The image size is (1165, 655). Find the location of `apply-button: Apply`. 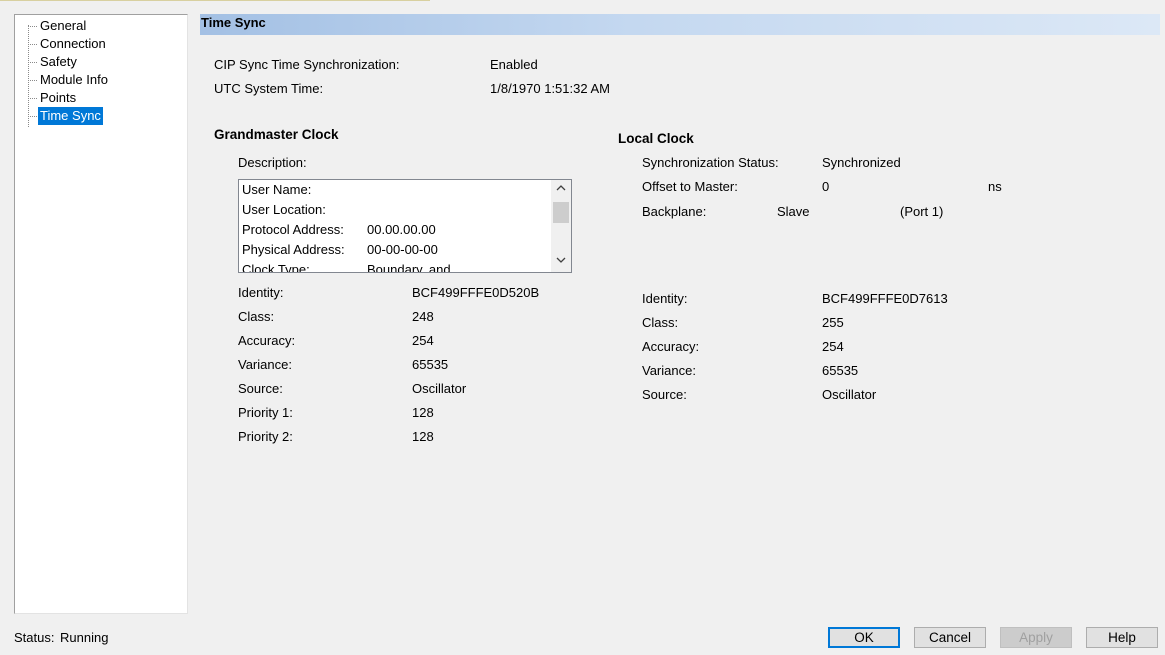

apply-button: Apply is located at coordinates (1036, 637).